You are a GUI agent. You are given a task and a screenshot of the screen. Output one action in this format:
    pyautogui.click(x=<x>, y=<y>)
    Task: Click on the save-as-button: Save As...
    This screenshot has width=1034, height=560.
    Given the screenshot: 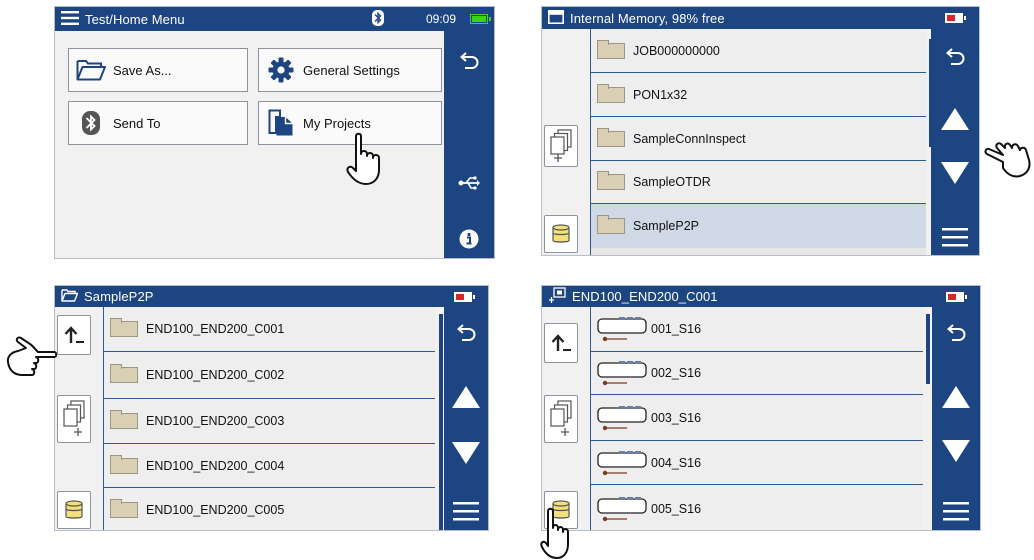 What is the action you would take?
    pyautogui.click(x=158, y=70)
    